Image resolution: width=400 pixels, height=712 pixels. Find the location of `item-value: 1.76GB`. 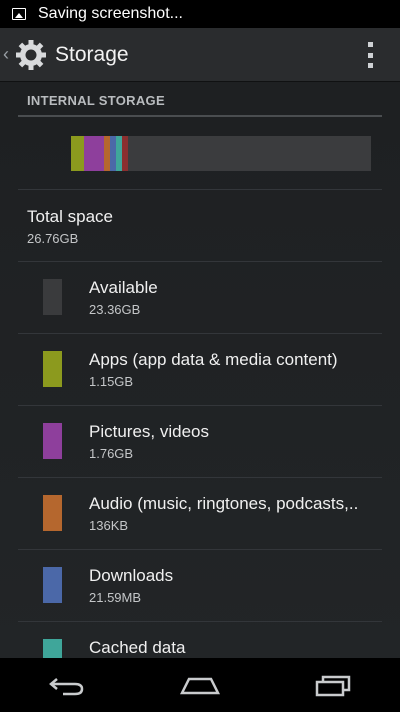

item-value: 1.76GB is located at coordinates (111, 453).